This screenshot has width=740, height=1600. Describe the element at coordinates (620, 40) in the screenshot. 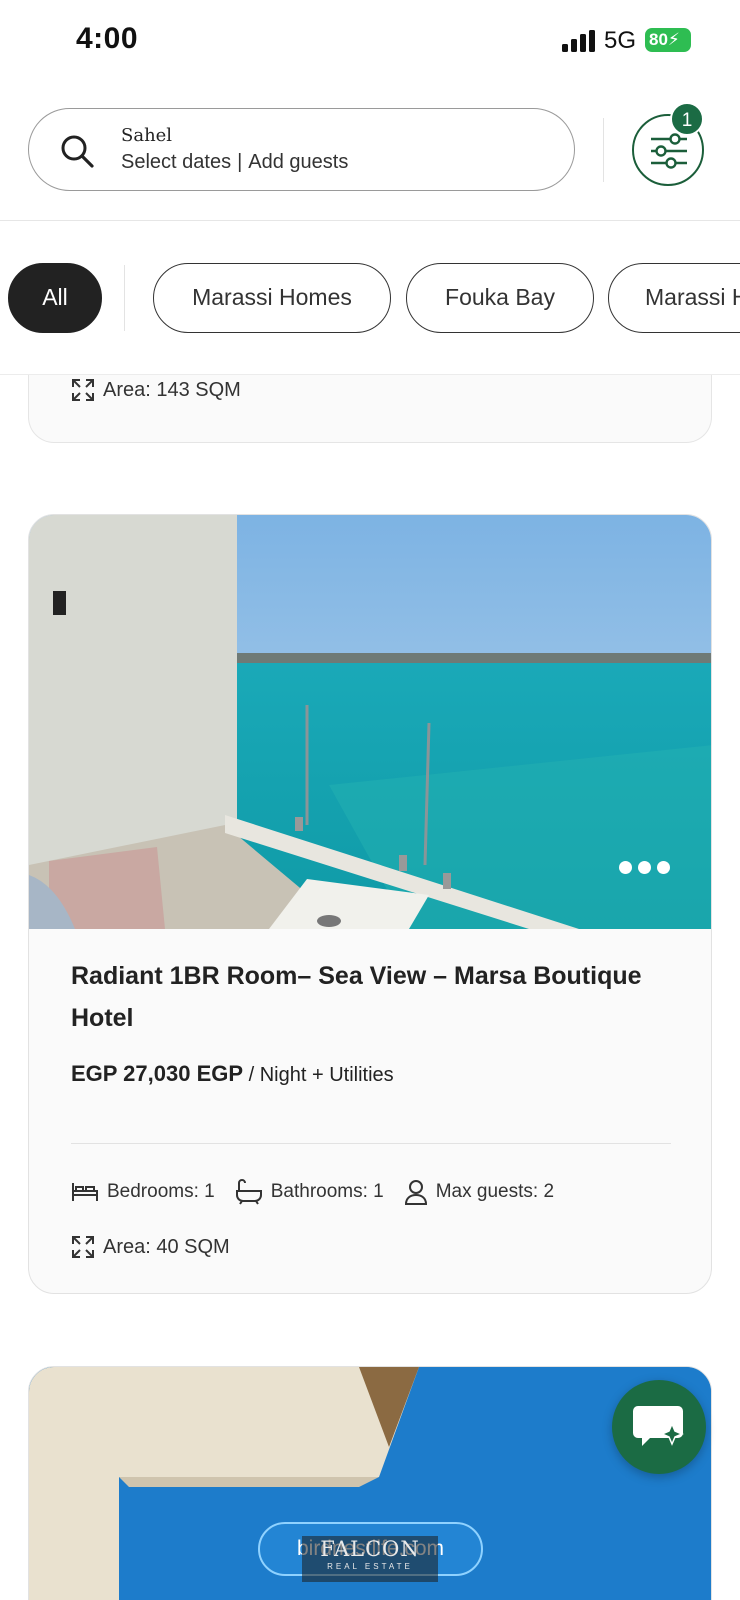

I see `network-label: 5G` at that location.